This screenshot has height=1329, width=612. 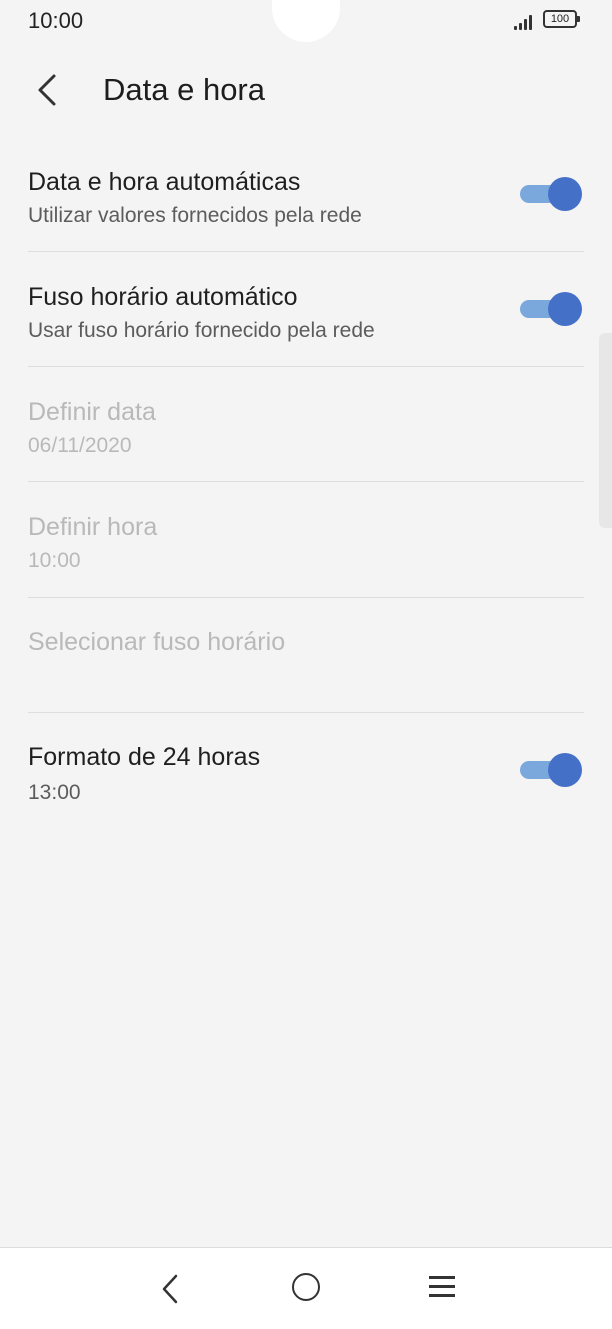 I want to click on setting-select-timezone: Selecionar fuso horário, so click(x=306, y=666).